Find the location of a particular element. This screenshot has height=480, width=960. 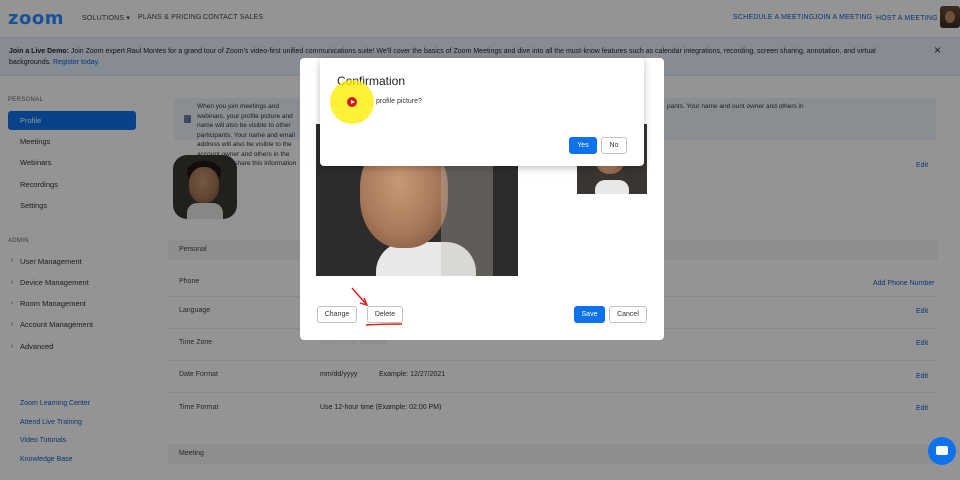

cursor-icon is located at coordinates (352, 102).